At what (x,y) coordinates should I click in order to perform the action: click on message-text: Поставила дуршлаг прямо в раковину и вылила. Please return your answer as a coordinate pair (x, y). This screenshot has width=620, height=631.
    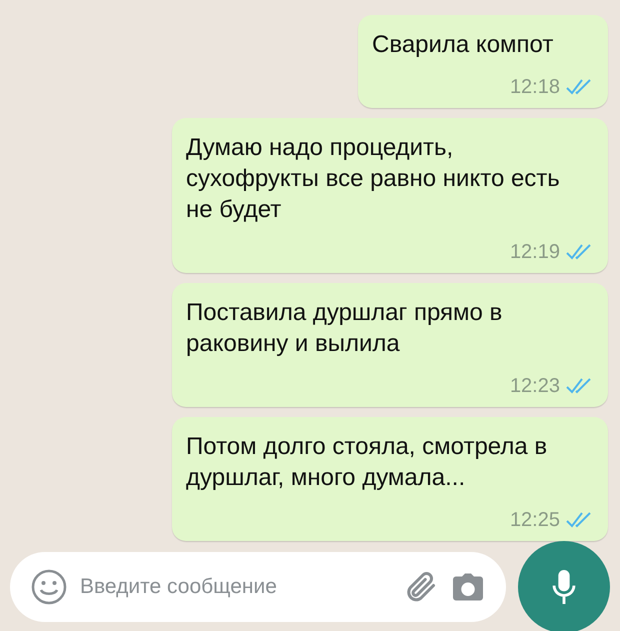
    Looking at the image, I should click on (345, 328).